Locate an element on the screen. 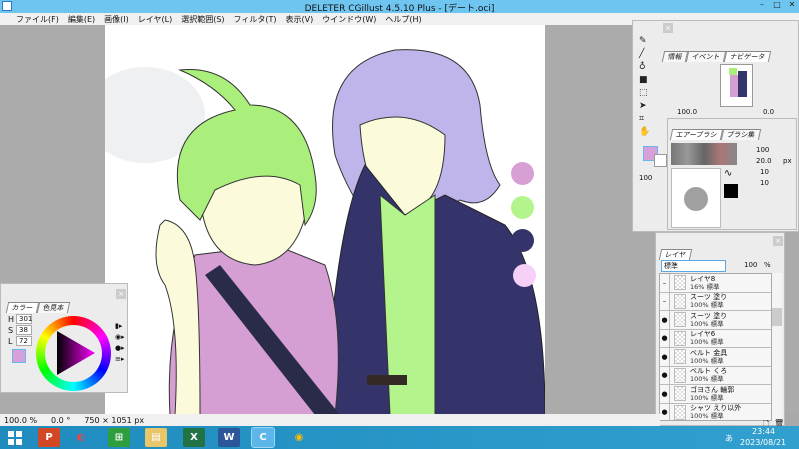 This screenshot has height=449, width=799. pen-tool-icon: ✎ is located at coordinates (649, 42).